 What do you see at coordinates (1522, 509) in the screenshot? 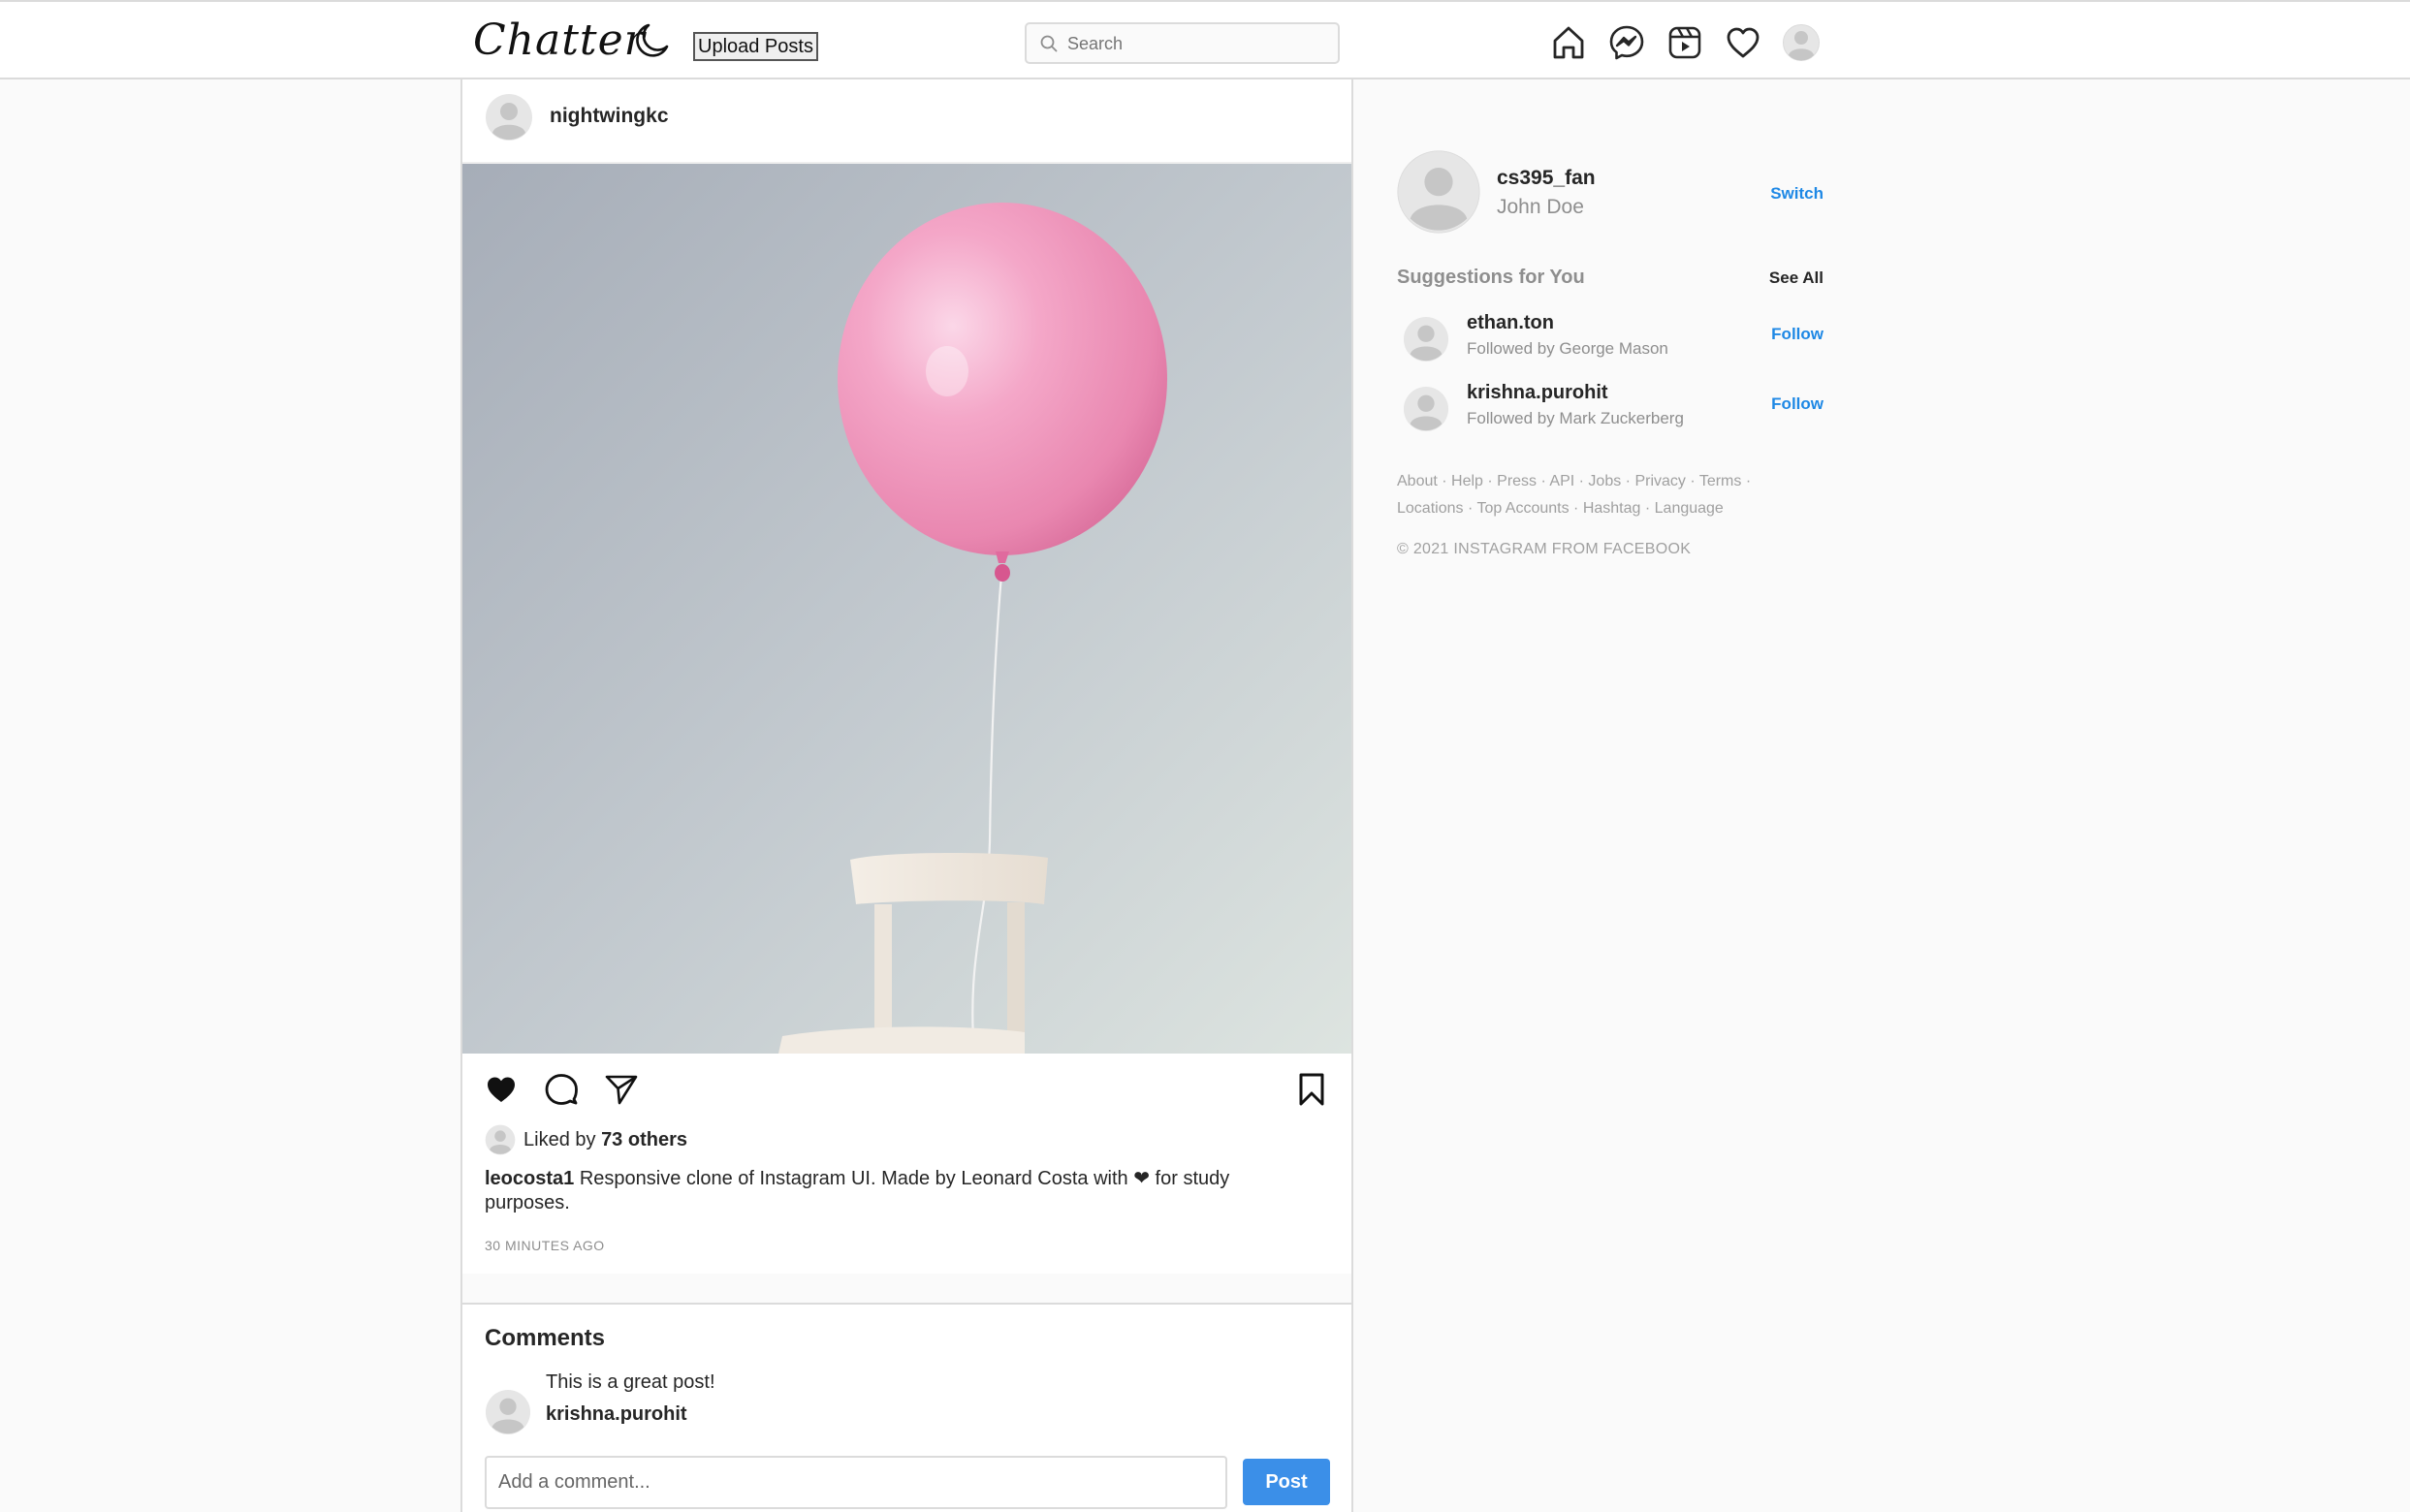
I see `footer-link-top-accounts: Top Accounts` at bounding box center [1522, 509].